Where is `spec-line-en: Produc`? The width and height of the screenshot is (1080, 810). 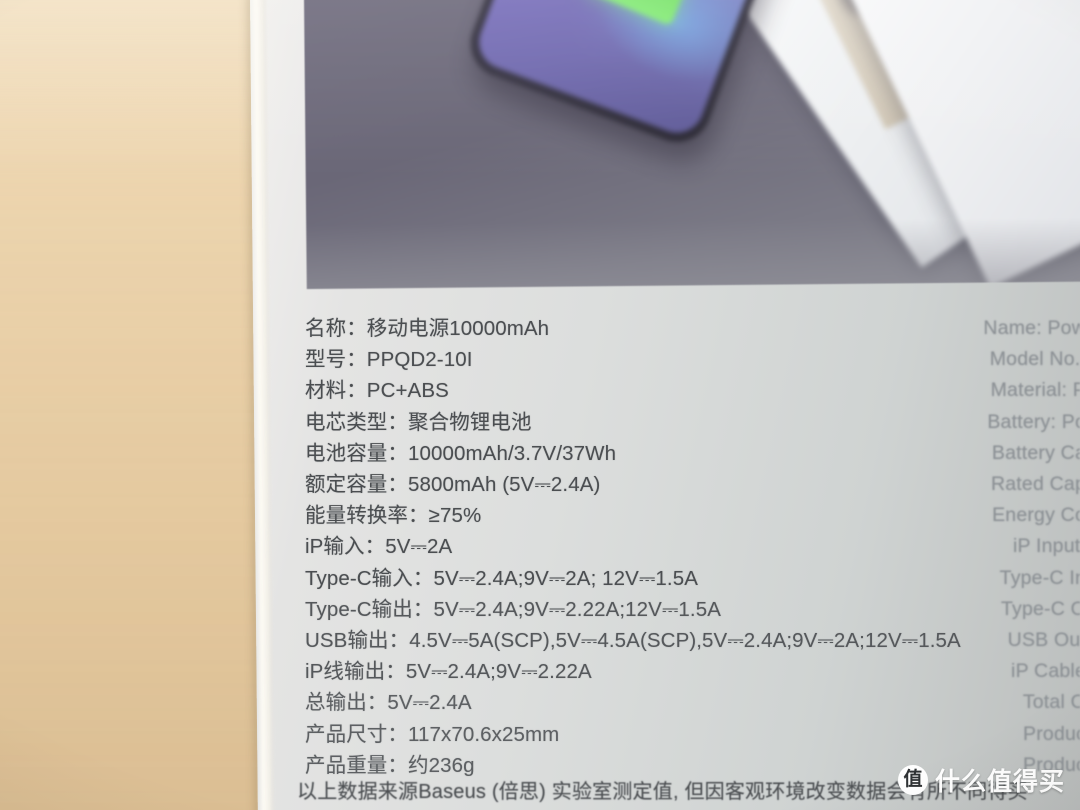
spec-line-en: Produc is located at coordinates (1051, 733).